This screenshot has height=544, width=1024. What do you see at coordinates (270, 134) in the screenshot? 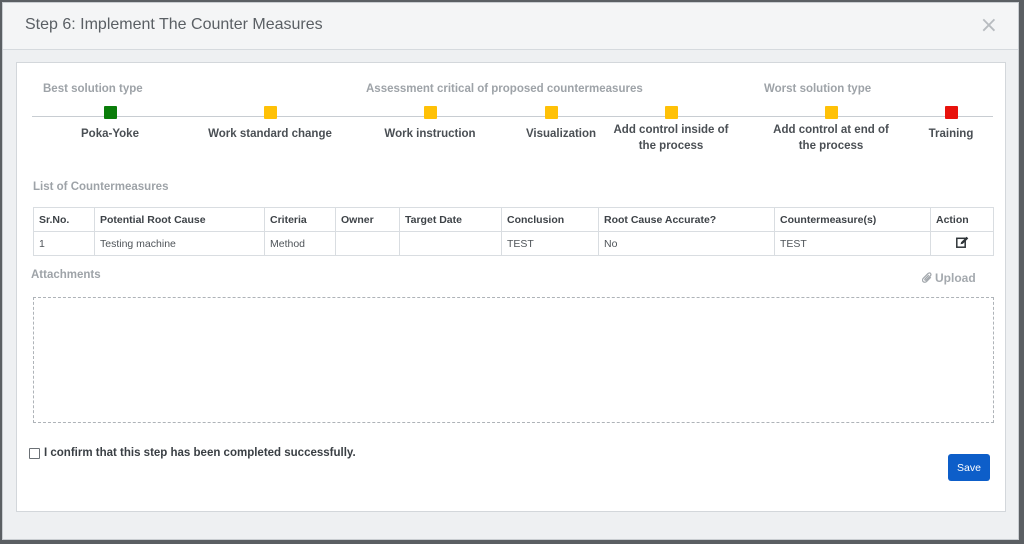
I see `scale-item-work-standard-change: Work standard change` at bounding box center [270, 134].